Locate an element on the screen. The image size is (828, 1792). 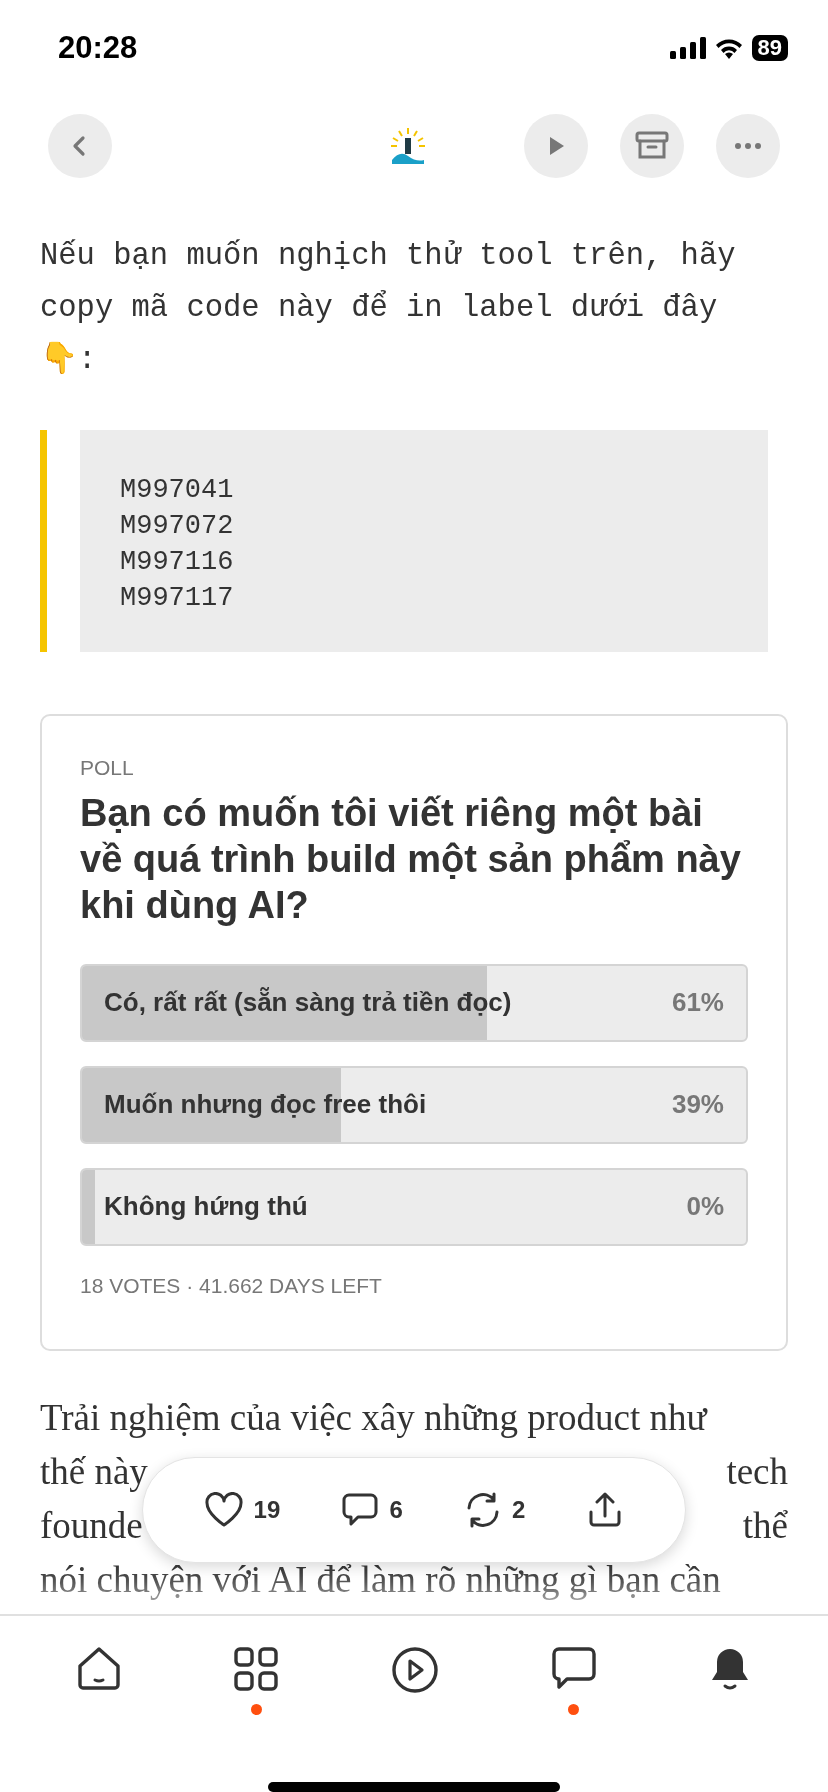
poll-option: Có, rất rất (sẵn sàng trả tiền đọc) 61% is located at coordinates (414, 1002).